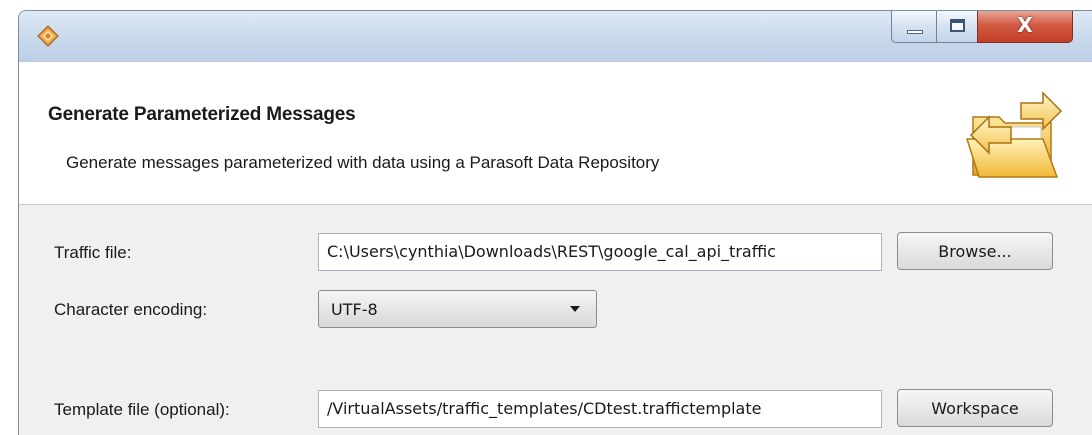 Image resolution: width=1092 pixels, height=435 pixels. Describe the element at coordinates (142, 409) in the screenshot. I see `template-file-label: Template file (optional):` at that location.